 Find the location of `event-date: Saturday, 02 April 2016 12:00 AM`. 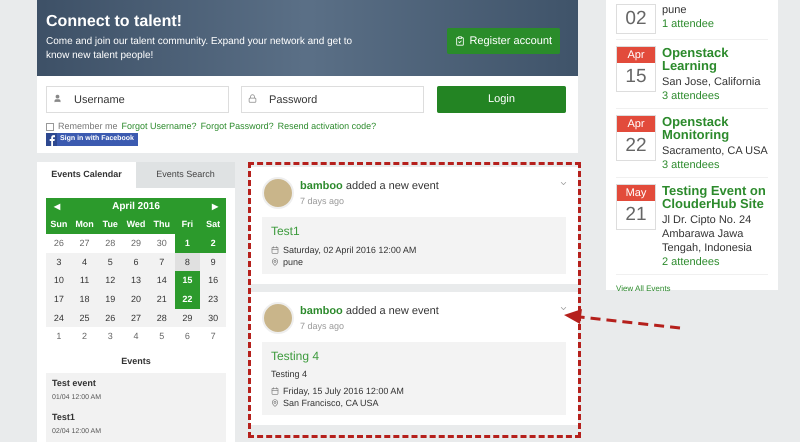

event-date: Saturday, 02 April 2016 12:00 AM is located at coordinates (349, 250).